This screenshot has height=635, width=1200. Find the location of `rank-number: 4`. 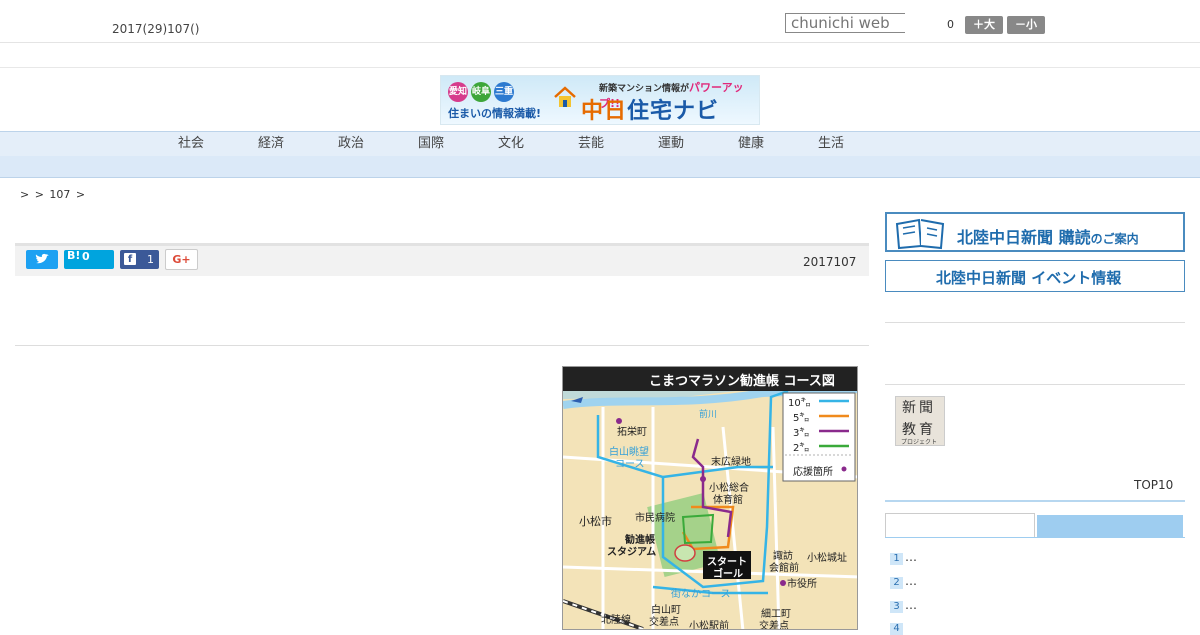

rank-number: 4 is located at coordinates (896, 629).